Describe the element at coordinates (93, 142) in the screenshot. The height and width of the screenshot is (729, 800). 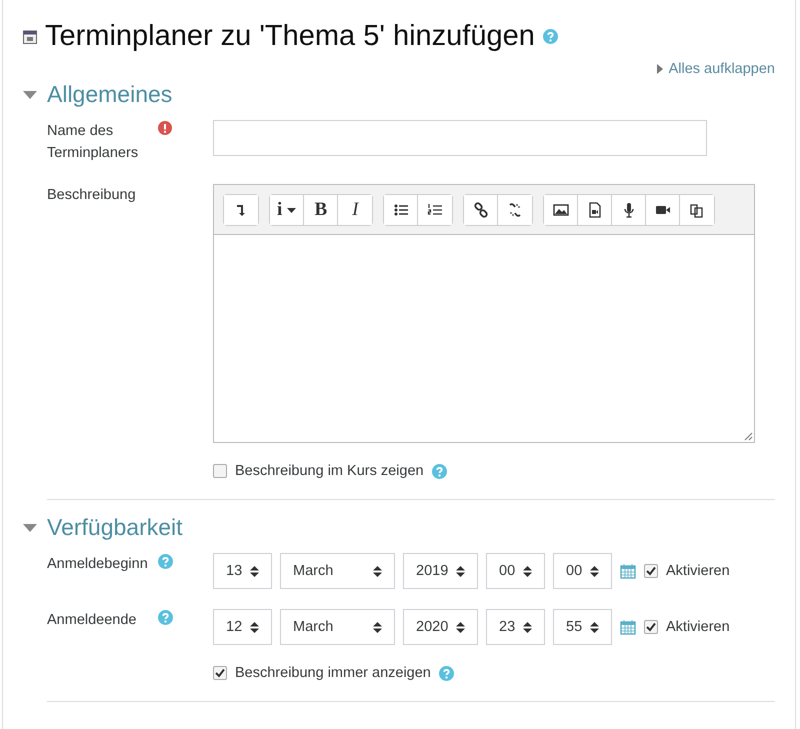
I see `field-label: Name des Terminplaners` at that location.